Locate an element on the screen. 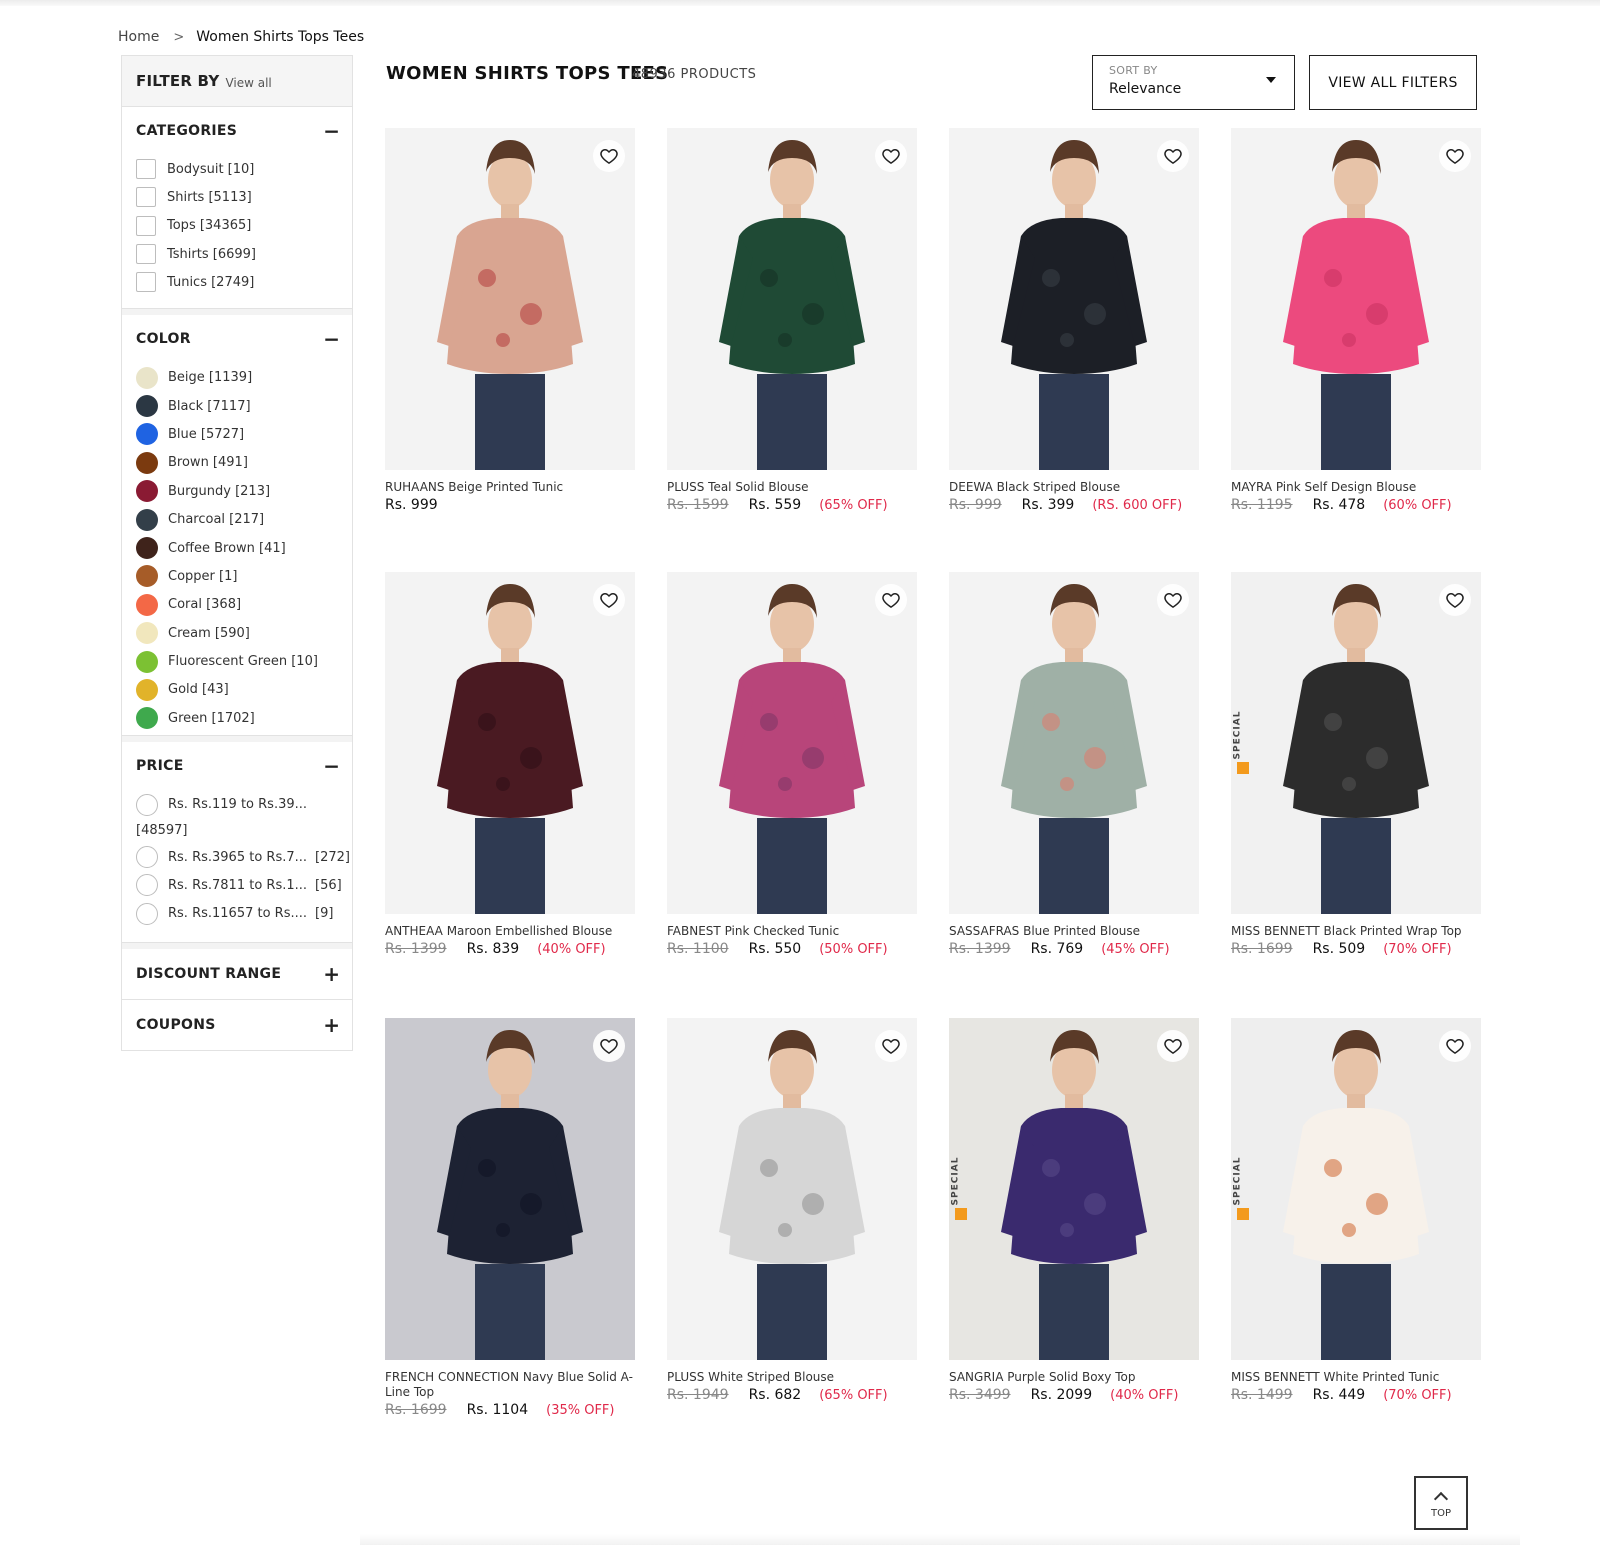 The width and height of the screenshot is (1600, 1545). product-name: DEEWA Black Striped Blouse is located at coordinates (1074, 487).